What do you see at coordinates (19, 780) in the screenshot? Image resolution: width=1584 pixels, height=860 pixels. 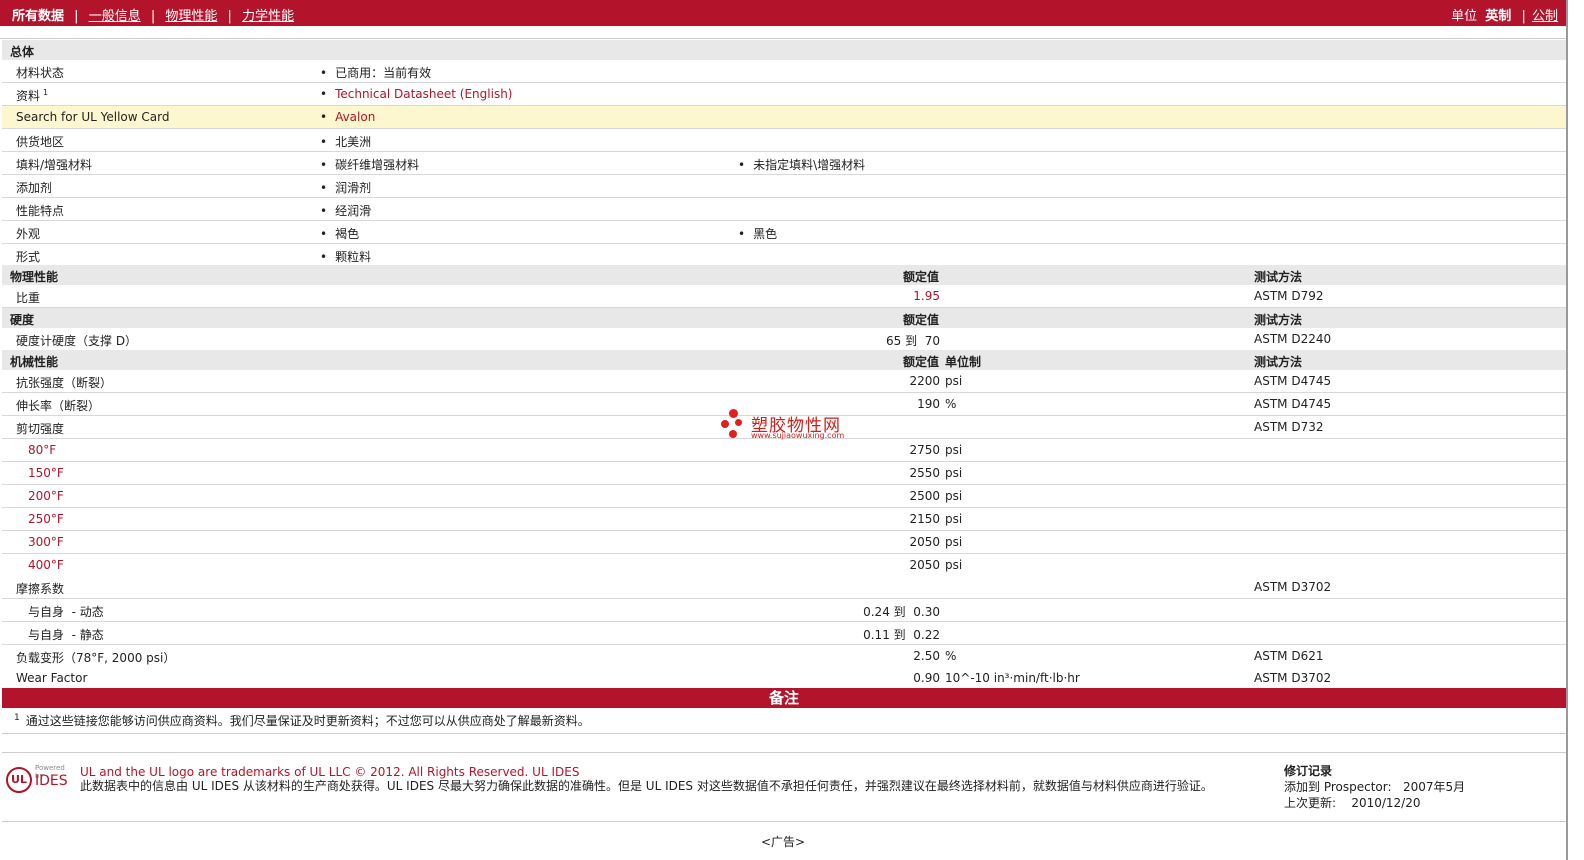 I see `ul-logo-icon: UL` at bounding box center [19, 780].